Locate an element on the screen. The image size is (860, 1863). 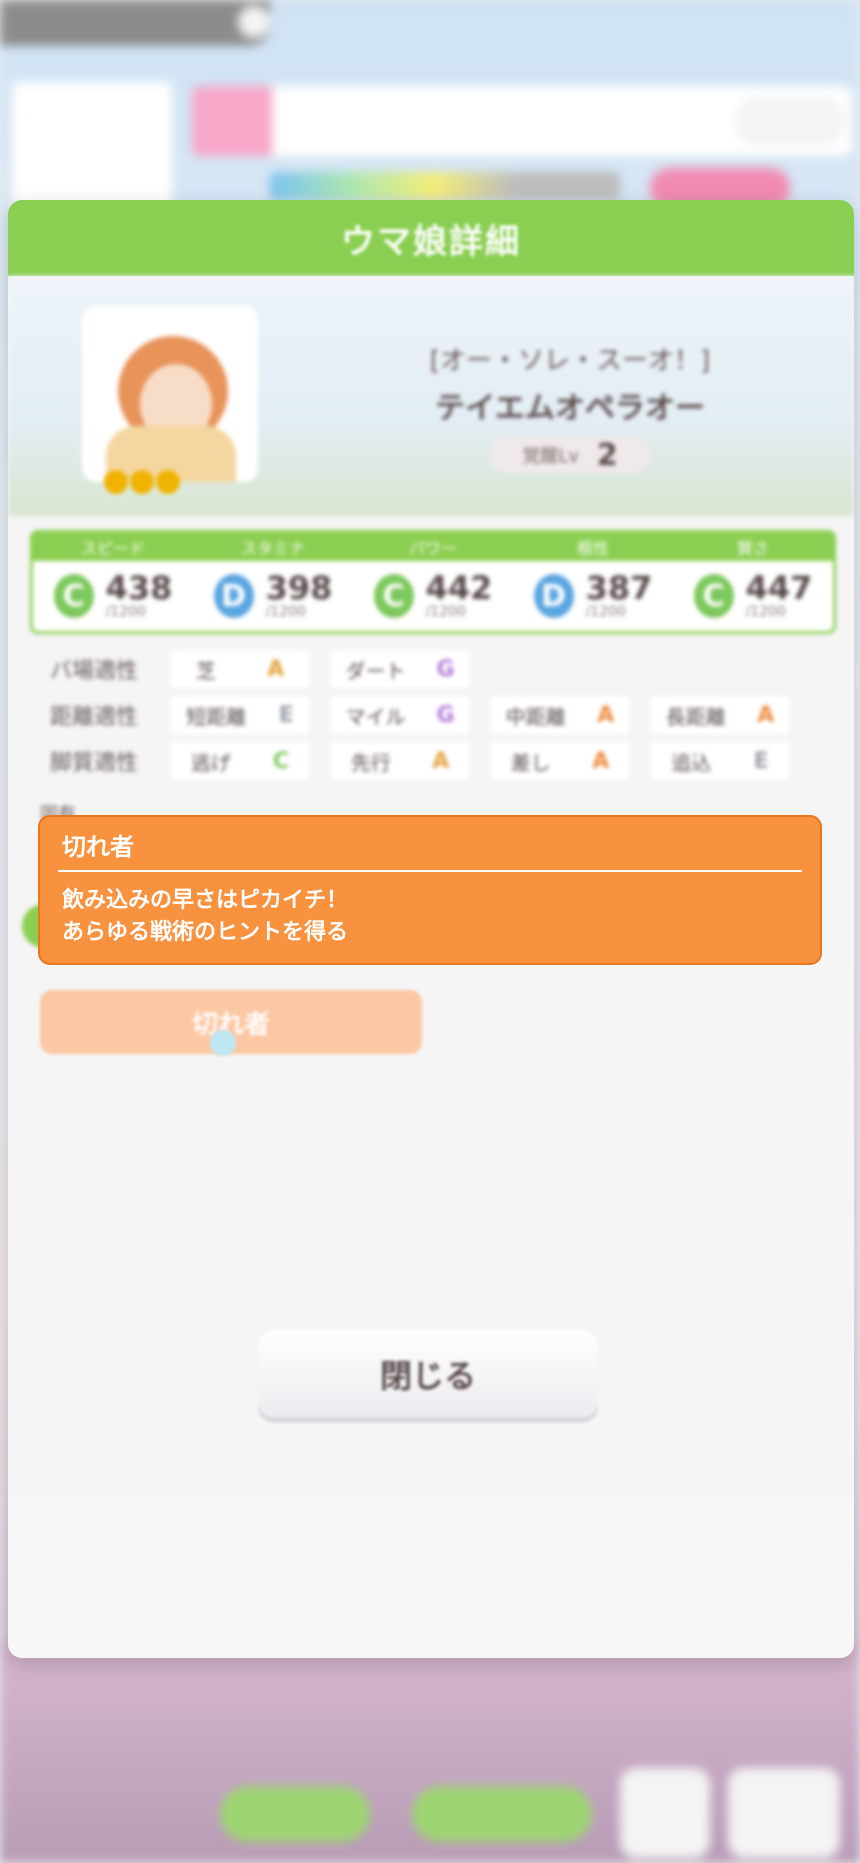
aptitude-row-track: バ場適性 芝A ダート G is located at coordinates (440, 669).